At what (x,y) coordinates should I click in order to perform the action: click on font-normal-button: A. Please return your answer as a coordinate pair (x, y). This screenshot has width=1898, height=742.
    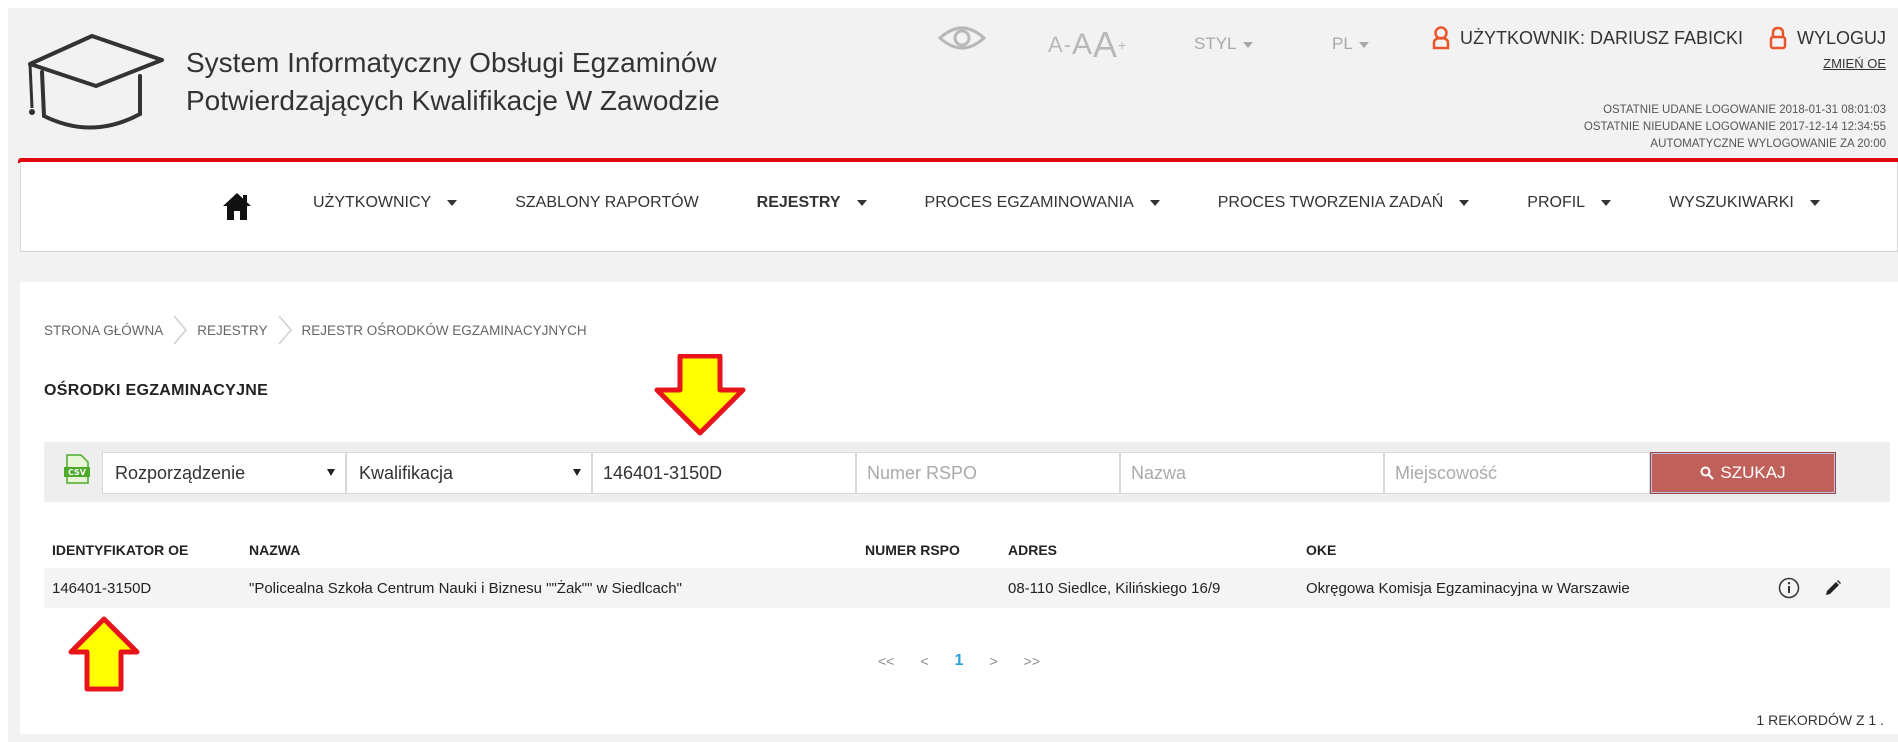
    Looking at the image, I should click on (1082, 45).